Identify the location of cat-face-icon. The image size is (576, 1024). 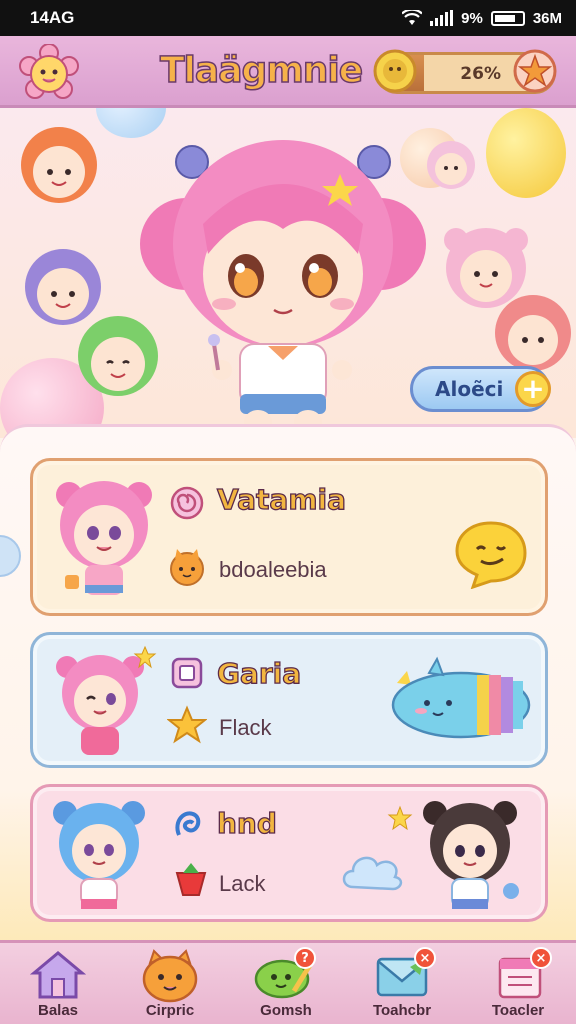
(170, 976).